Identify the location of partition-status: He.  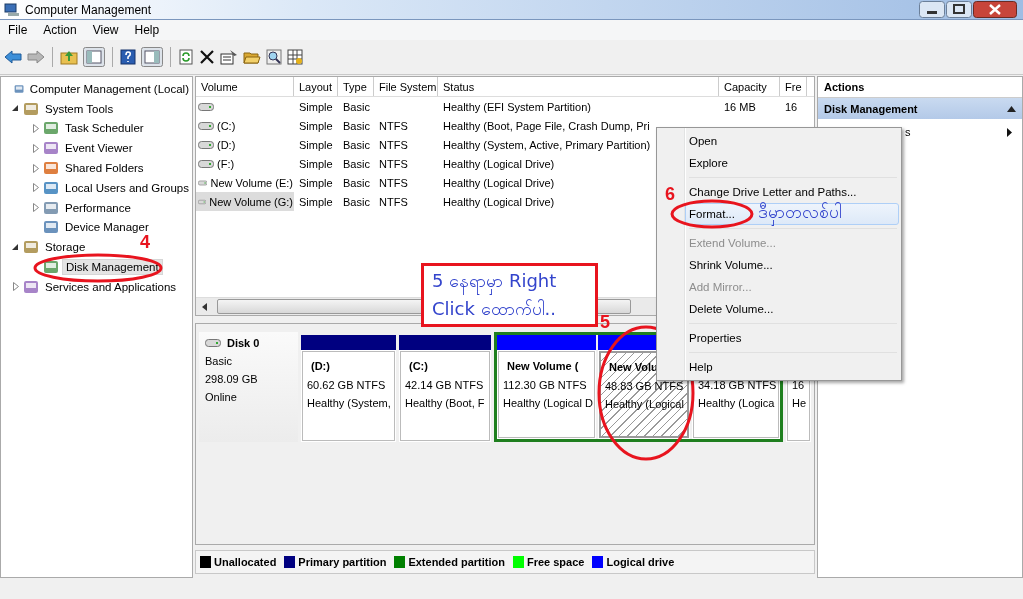
(798, 403).